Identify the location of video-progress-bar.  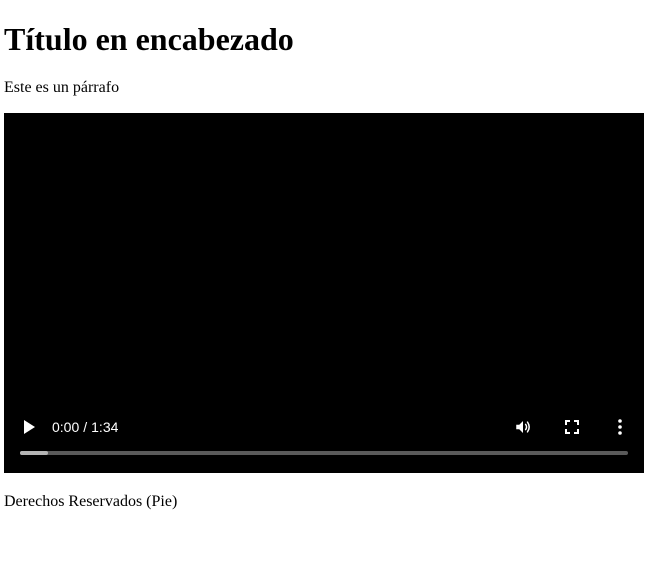
(324, 453).